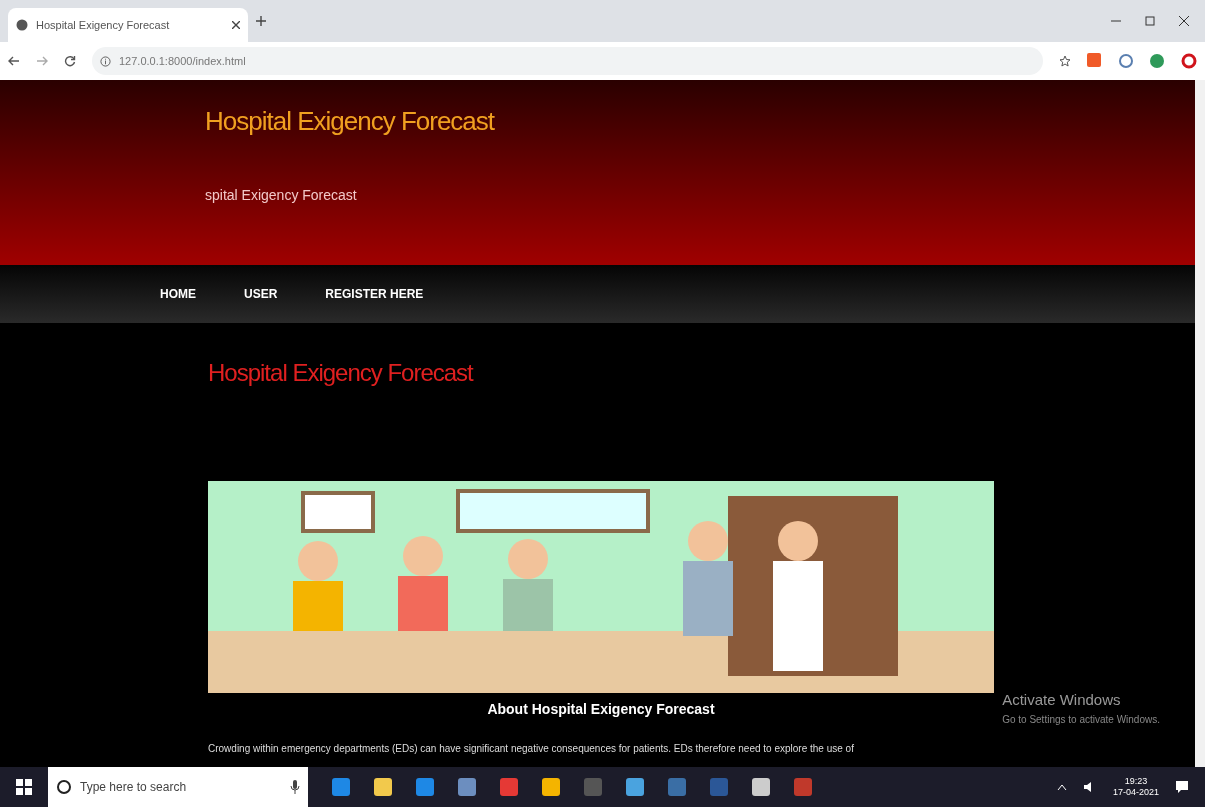 This screenshot has width=1205, height=807. Describe the element at coordinates (261, 294) in the screenshot. I see `nav-link: USER` at that location.